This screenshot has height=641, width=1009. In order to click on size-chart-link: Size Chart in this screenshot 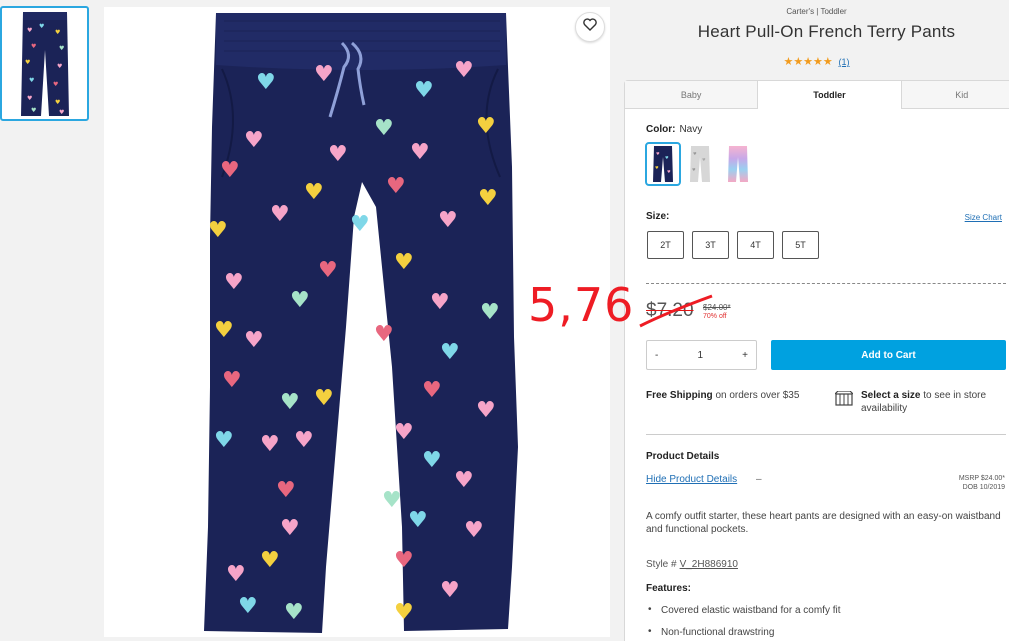, I will do `click(983, 217)`.